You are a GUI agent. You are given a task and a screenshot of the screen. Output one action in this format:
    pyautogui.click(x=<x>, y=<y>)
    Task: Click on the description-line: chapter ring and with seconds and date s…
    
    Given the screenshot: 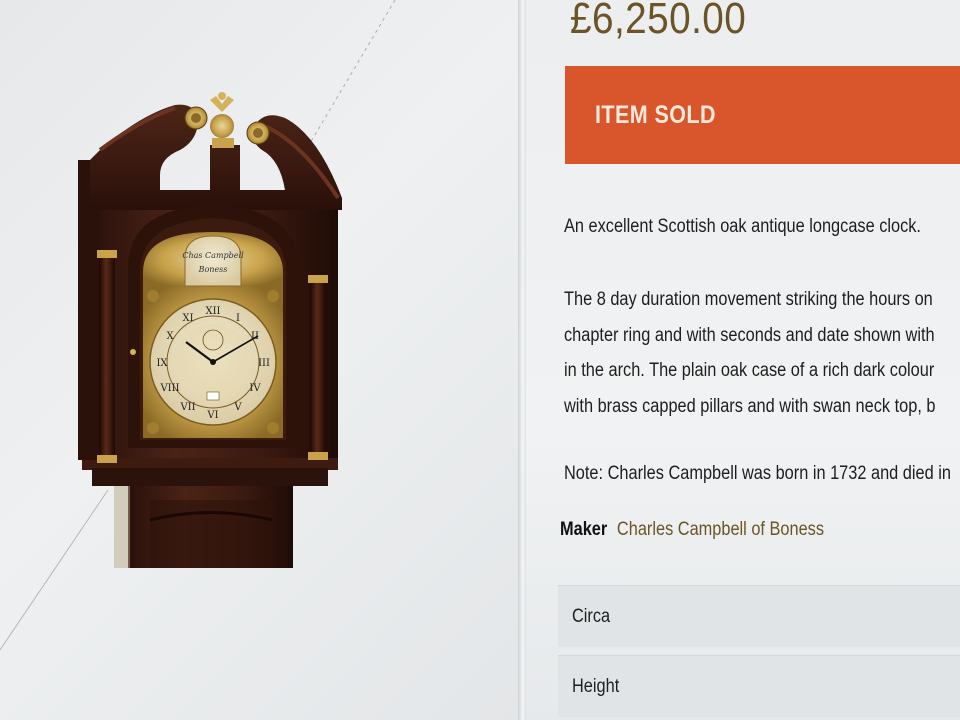 What is the action you would take?
    pyautogui.click(x=749, y=335)
    